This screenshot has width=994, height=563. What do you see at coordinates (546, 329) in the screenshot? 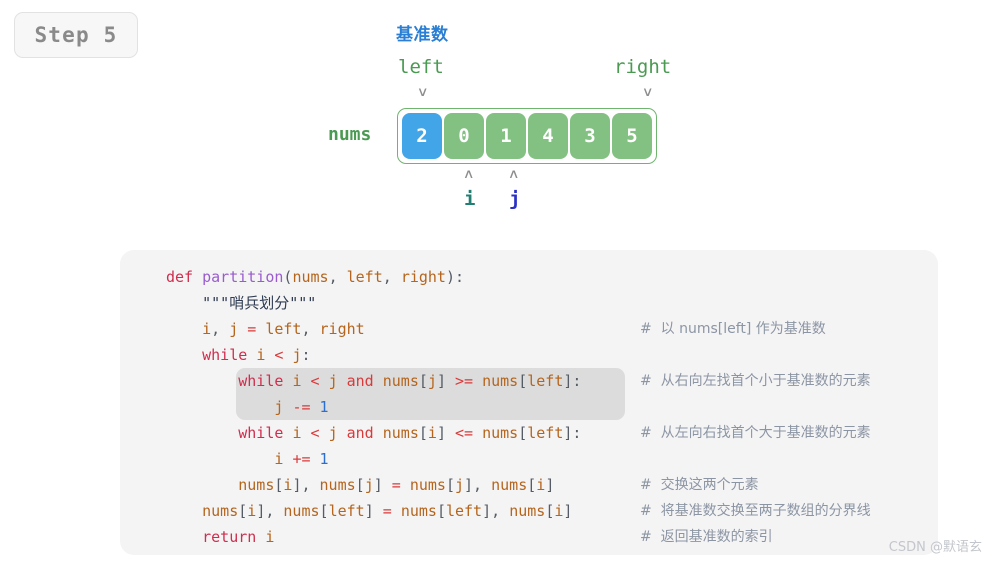
I see `code-line: i, j = left, right # 以 nums[left] 作为基准数` at bounding box center [546, 329].